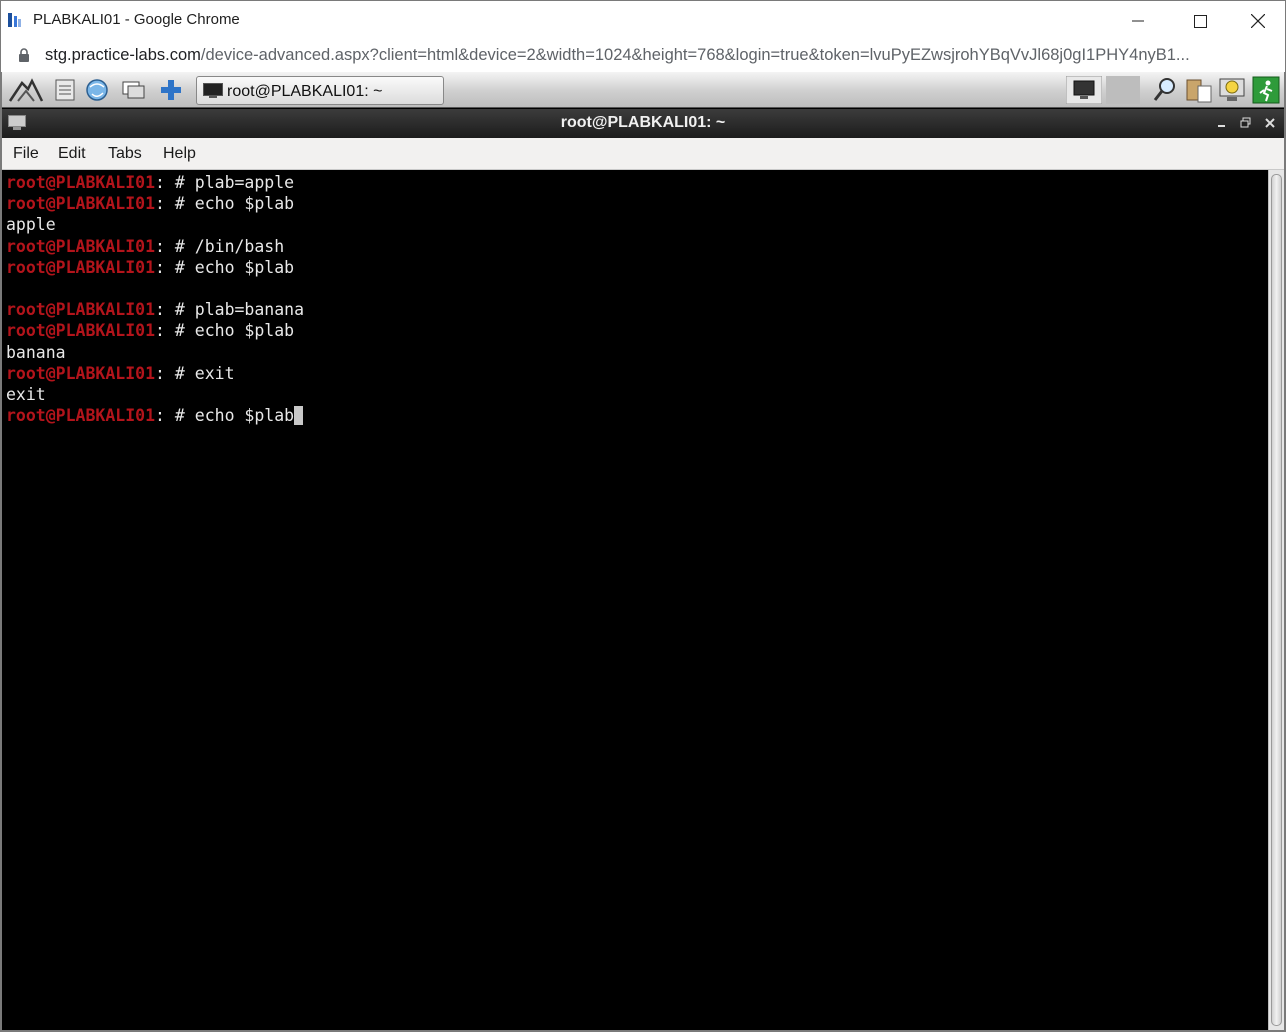 This screenshot has height=1032, width=1286. What do you see at coordinates (97, 90) in the screenshot?
I see `web-browser-icon` at bounding box center [97, 90].